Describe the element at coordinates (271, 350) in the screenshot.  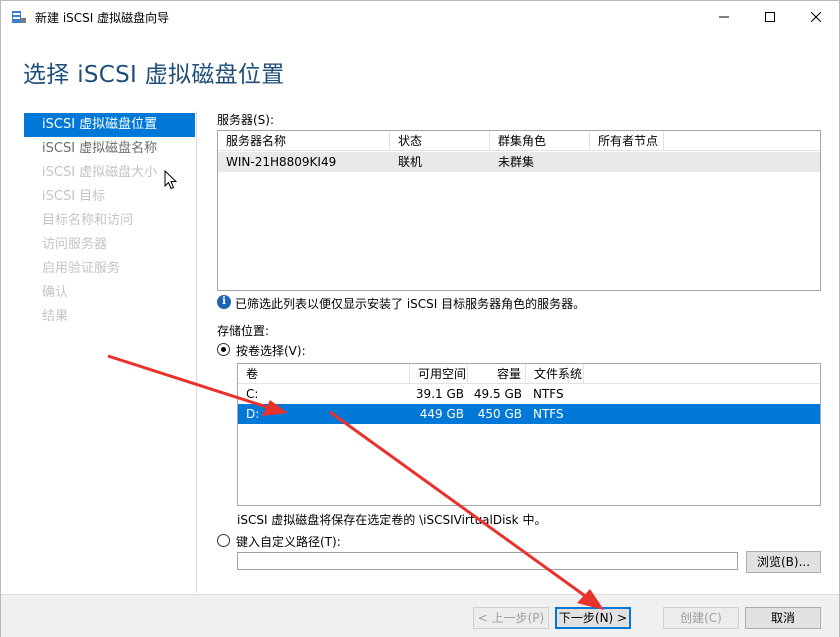
I see `by-volume-label: 按卷选择(V):` at that location.